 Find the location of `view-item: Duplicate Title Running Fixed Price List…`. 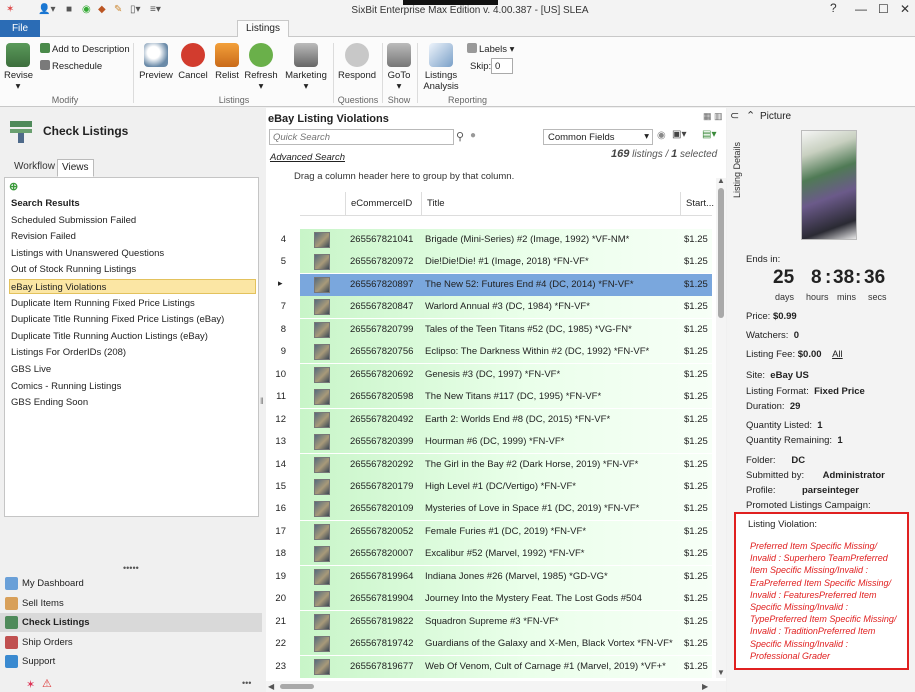

view-item: Duplicate Title Running Fixed Price List… is located at coordinates (133, 319).